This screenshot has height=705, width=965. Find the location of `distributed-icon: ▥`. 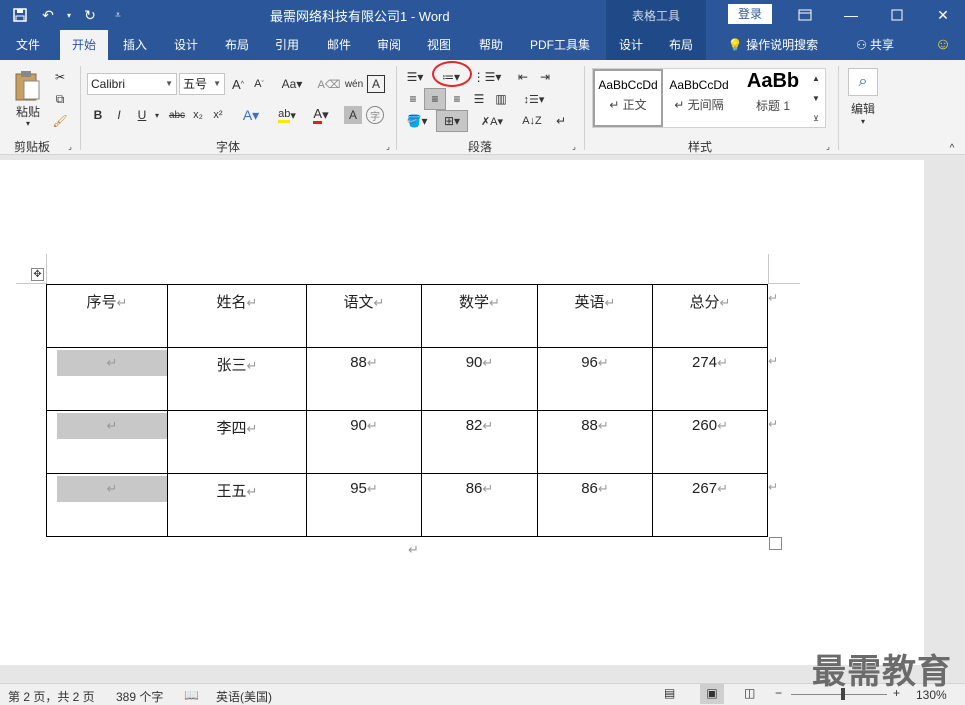

distributed-icon: ▥ is located at coordinates (501, 99).